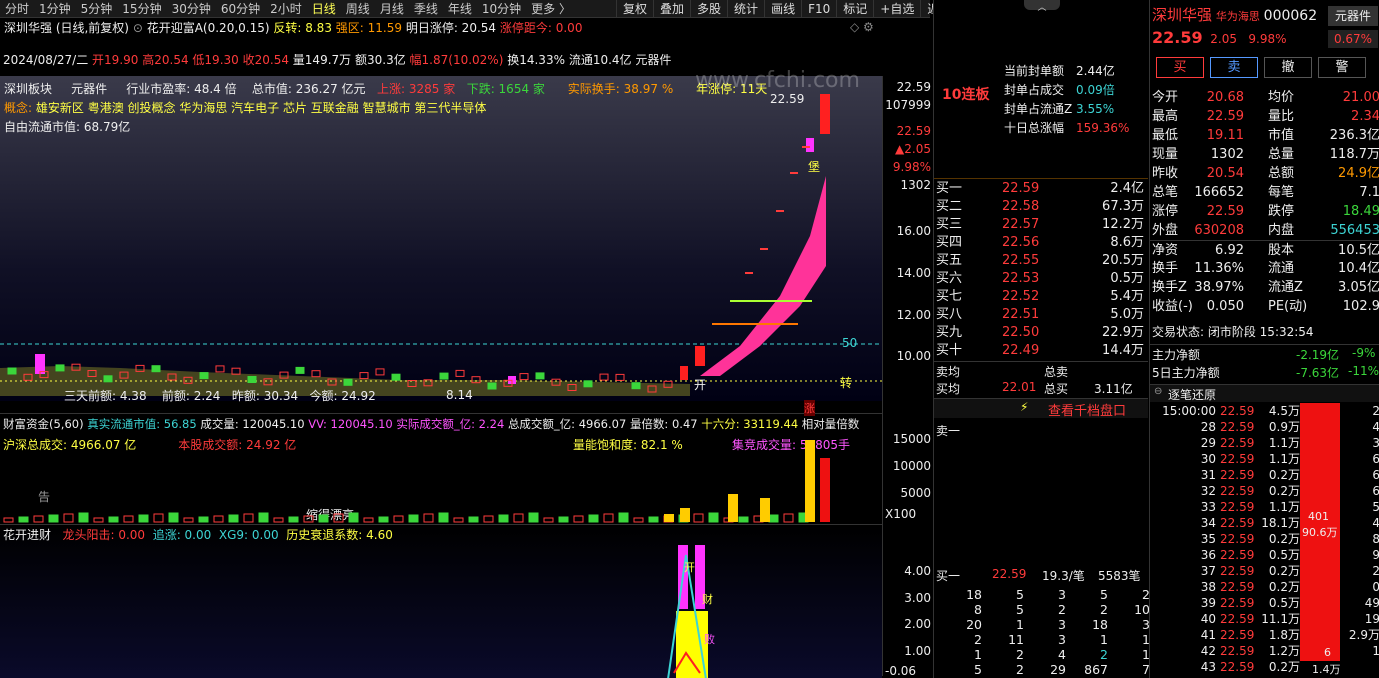 The height and width of the screenshot is (678, 1379). What do you see at coordinates (392, 8) in the screenshot?
I see `period-tab: 月线` at bounding box center [392, 8].